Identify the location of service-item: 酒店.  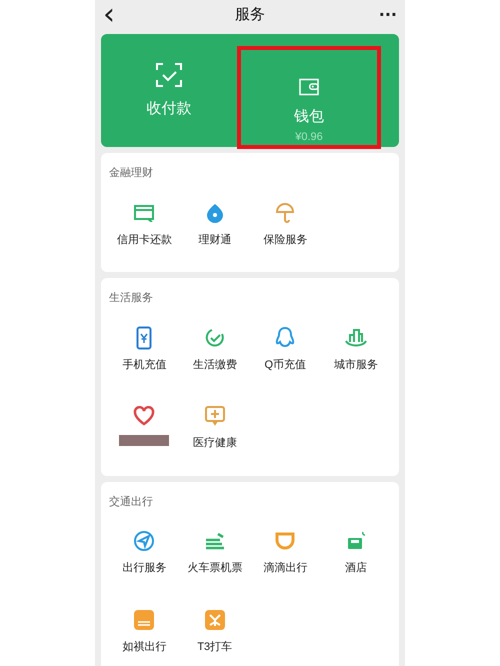
(355, 568).